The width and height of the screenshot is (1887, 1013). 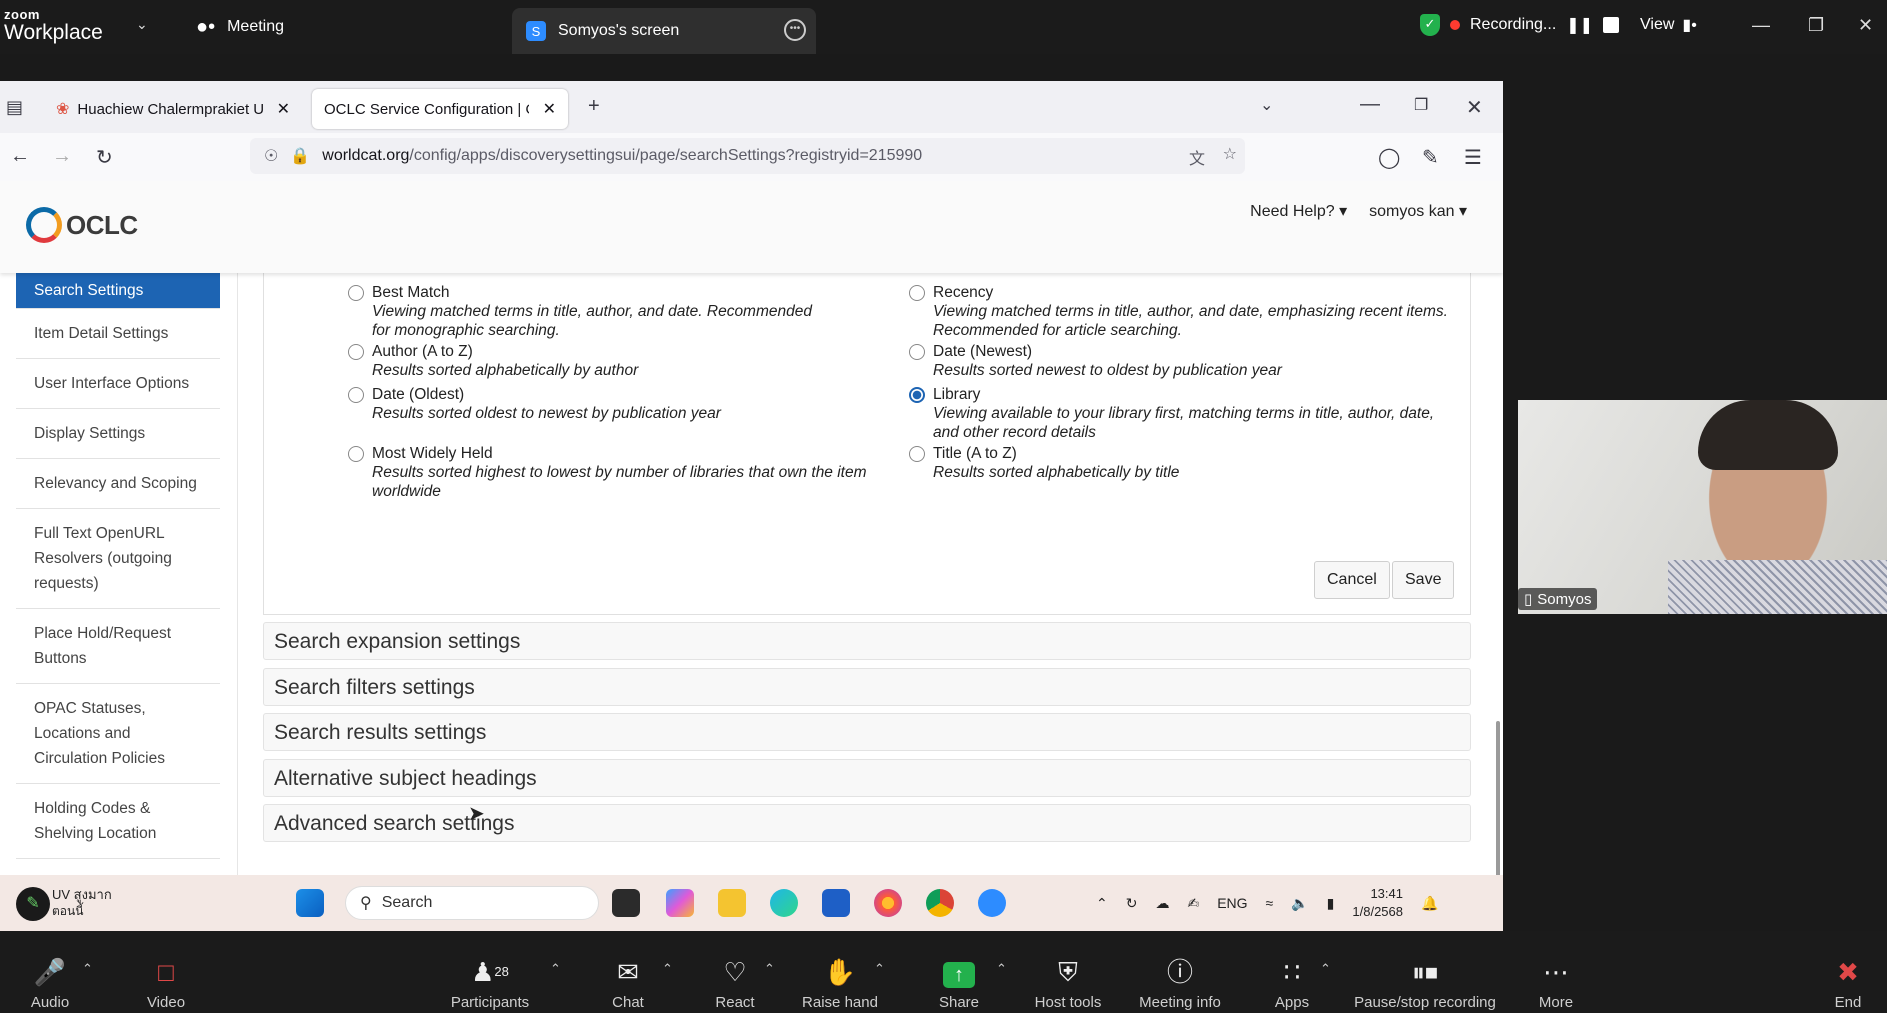 What do you see at coordinates (1068, 972) in the screenshot?
I see `host-tools-button: ⛨ Host tools` at bounding box center [1068, 972].